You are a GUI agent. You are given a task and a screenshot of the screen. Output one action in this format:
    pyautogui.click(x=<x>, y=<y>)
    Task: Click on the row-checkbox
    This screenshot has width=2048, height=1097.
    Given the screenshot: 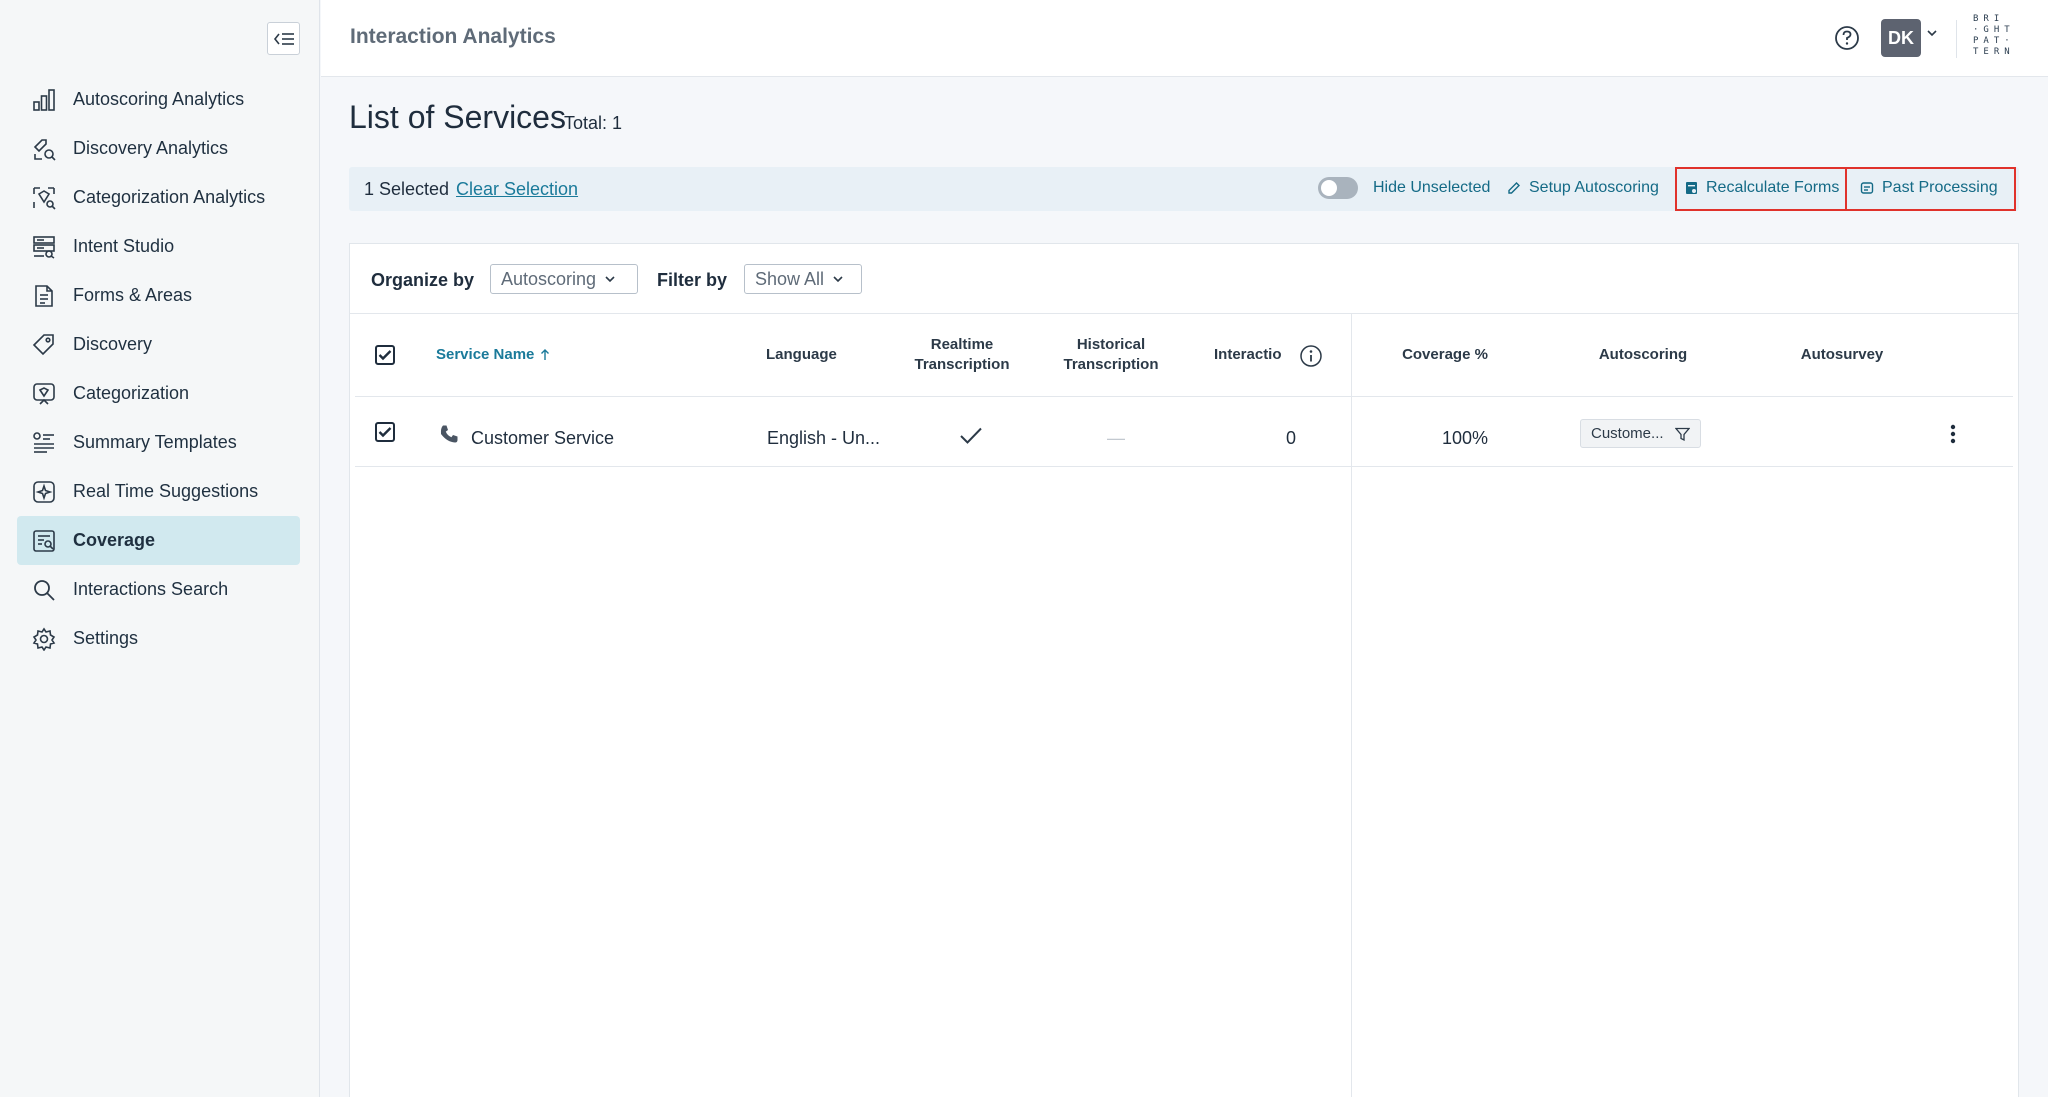 What is the action you would take?
    pyautogui.click(x=385, y=432)
    